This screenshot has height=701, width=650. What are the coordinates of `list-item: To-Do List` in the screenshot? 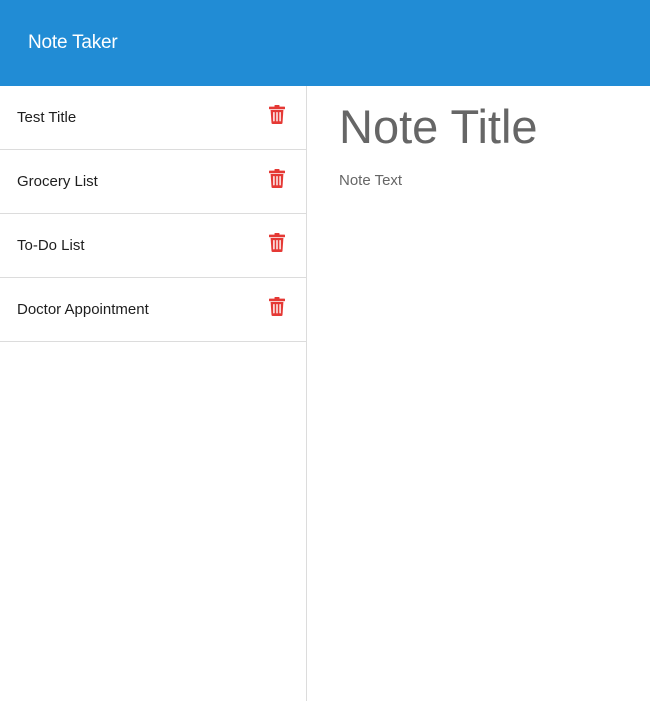 It's located at (153, 246).